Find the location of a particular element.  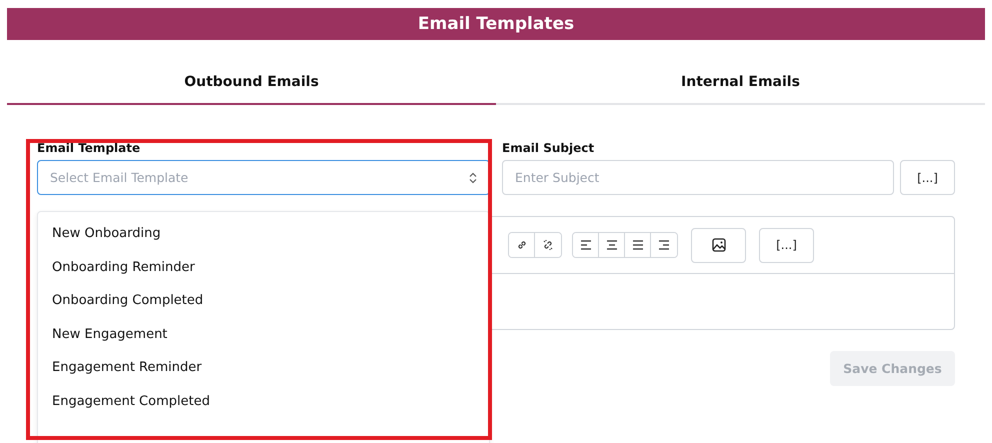

page-title: Email Templates is located at coordinates (496, 24).